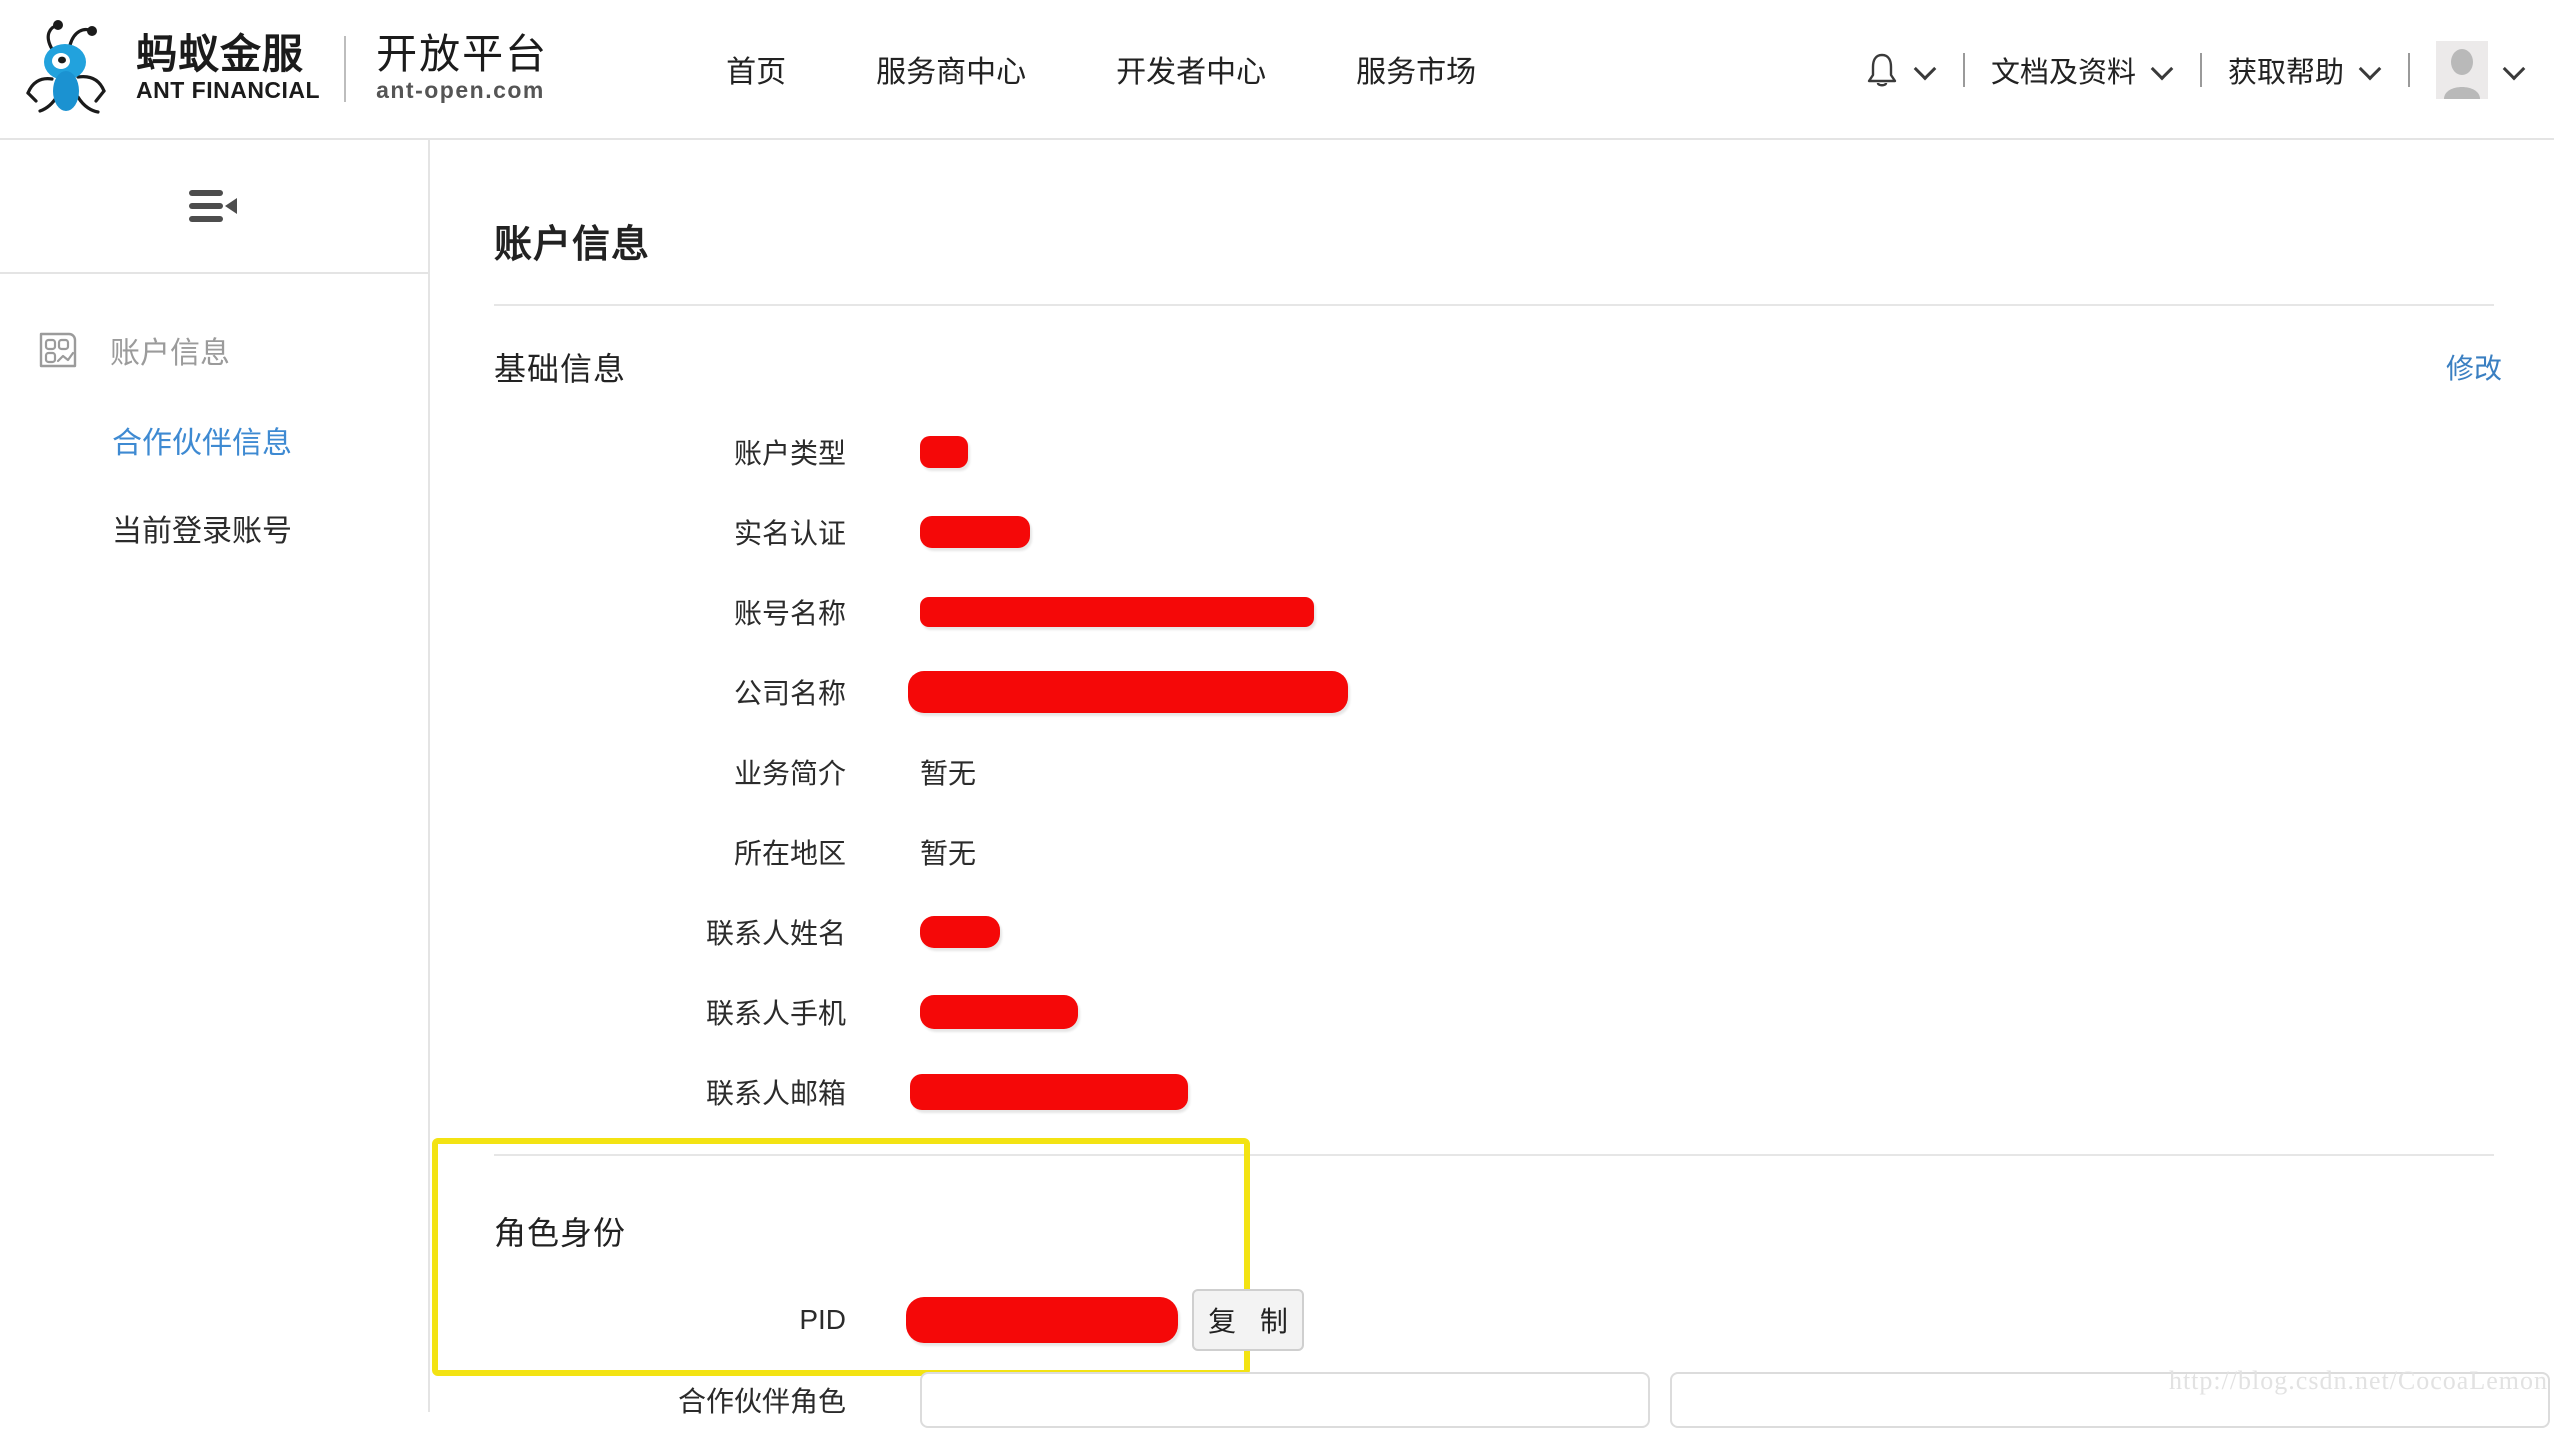  I want to click on basic-info-section-header: 基础信息 修改, so click(1493, 348).